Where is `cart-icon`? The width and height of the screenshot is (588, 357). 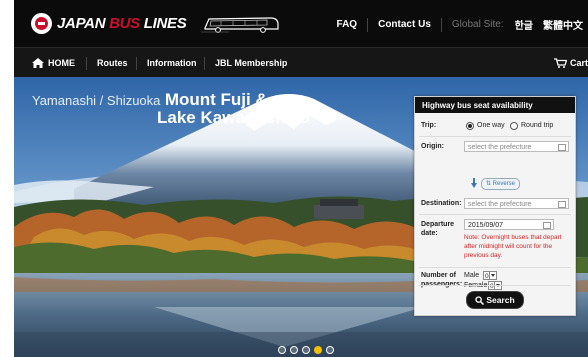
cart-icon is located at coordinates (560, 63).